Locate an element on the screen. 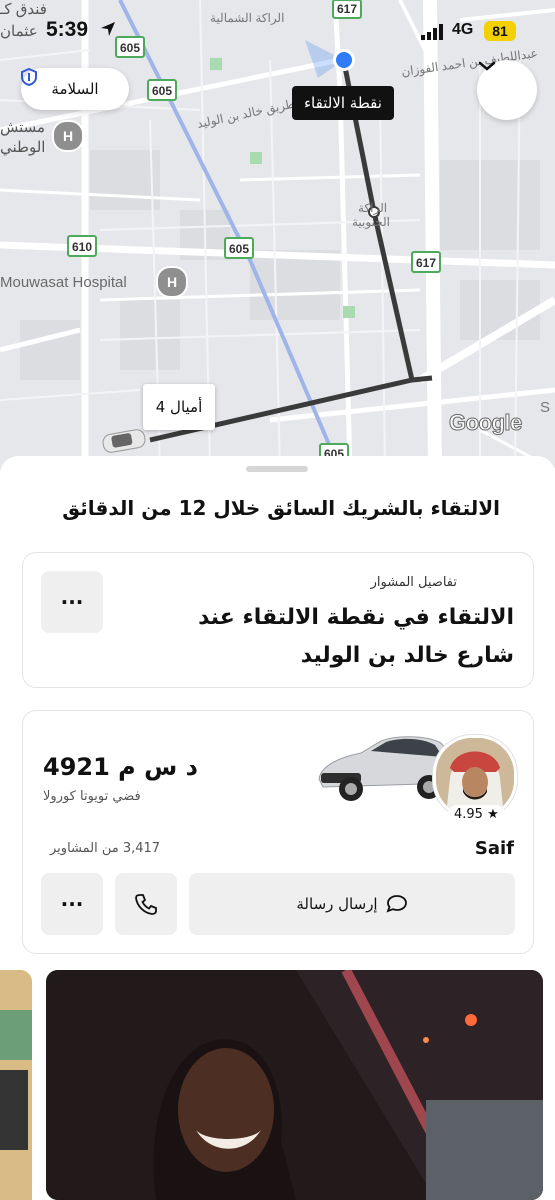  sheet-handle is located at coordinates (277, 469).